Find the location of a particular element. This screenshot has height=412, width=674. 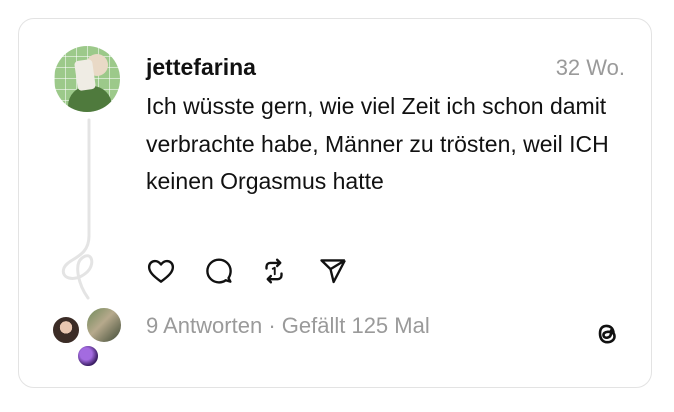

replies-count: 9 Antworten is located at coordinates (204, 325).